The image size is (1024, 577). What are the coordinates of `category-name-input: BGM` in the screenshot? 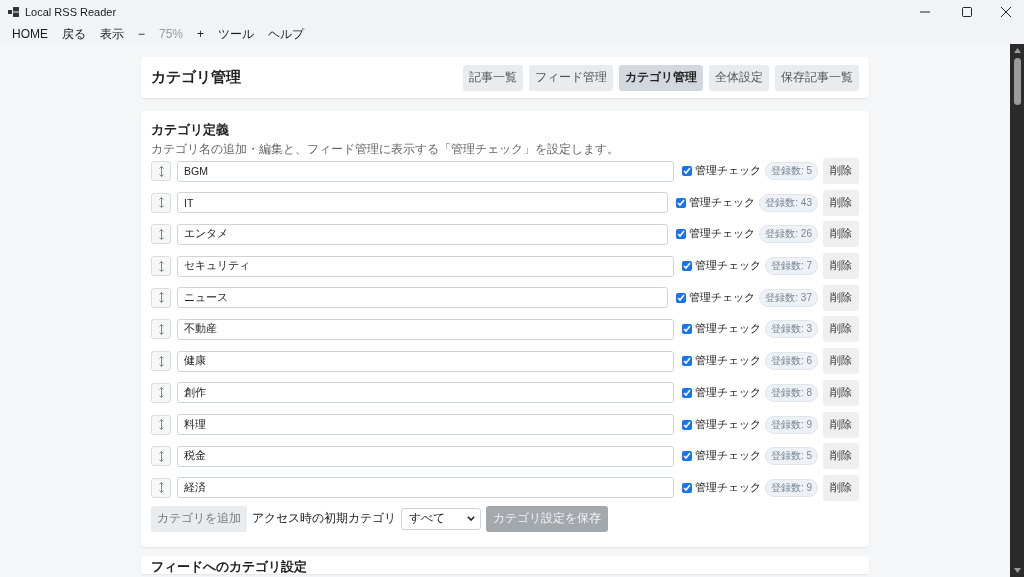 It's located at (425, 171).